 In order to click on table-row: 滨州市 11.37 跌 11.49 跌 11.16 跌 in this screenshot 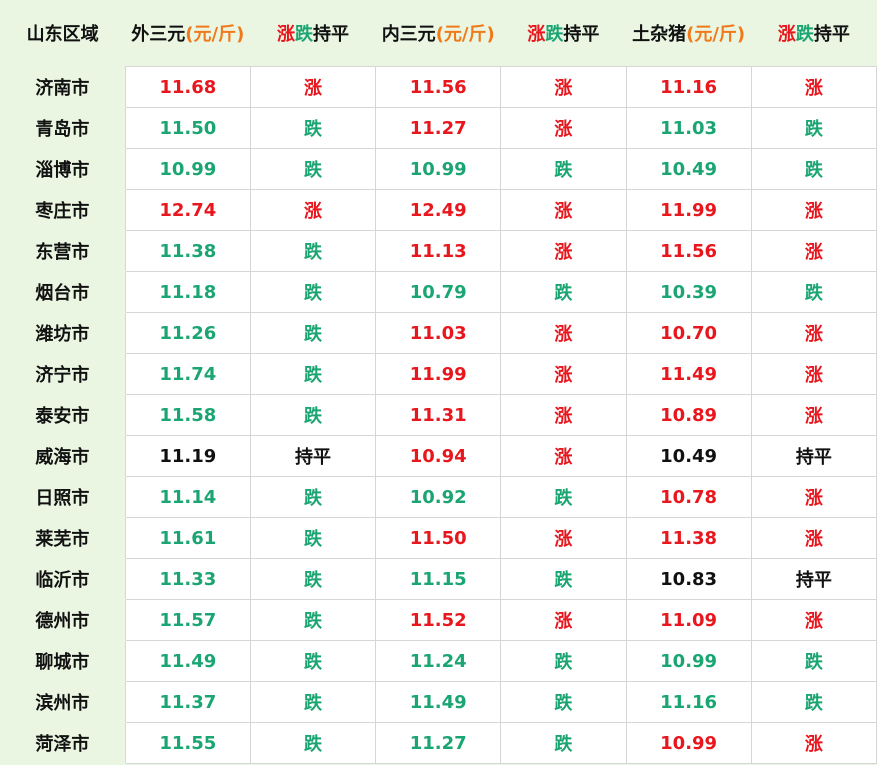, I will do `click(438, 702)`.